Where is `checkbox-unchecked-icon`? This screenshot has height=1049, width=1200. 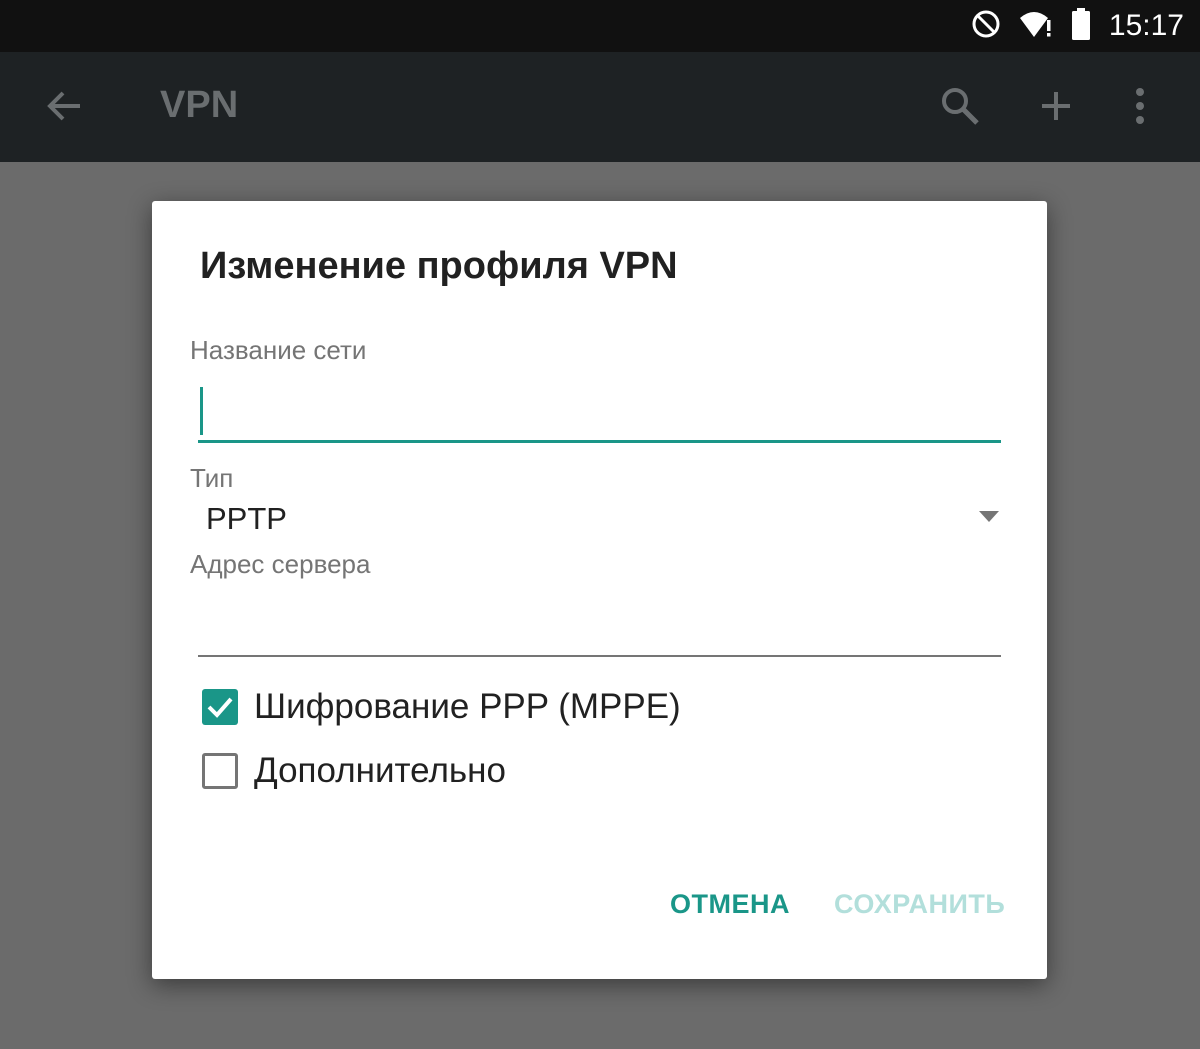
checkbox-unchecked-icon is located at coordinates (220, 771).